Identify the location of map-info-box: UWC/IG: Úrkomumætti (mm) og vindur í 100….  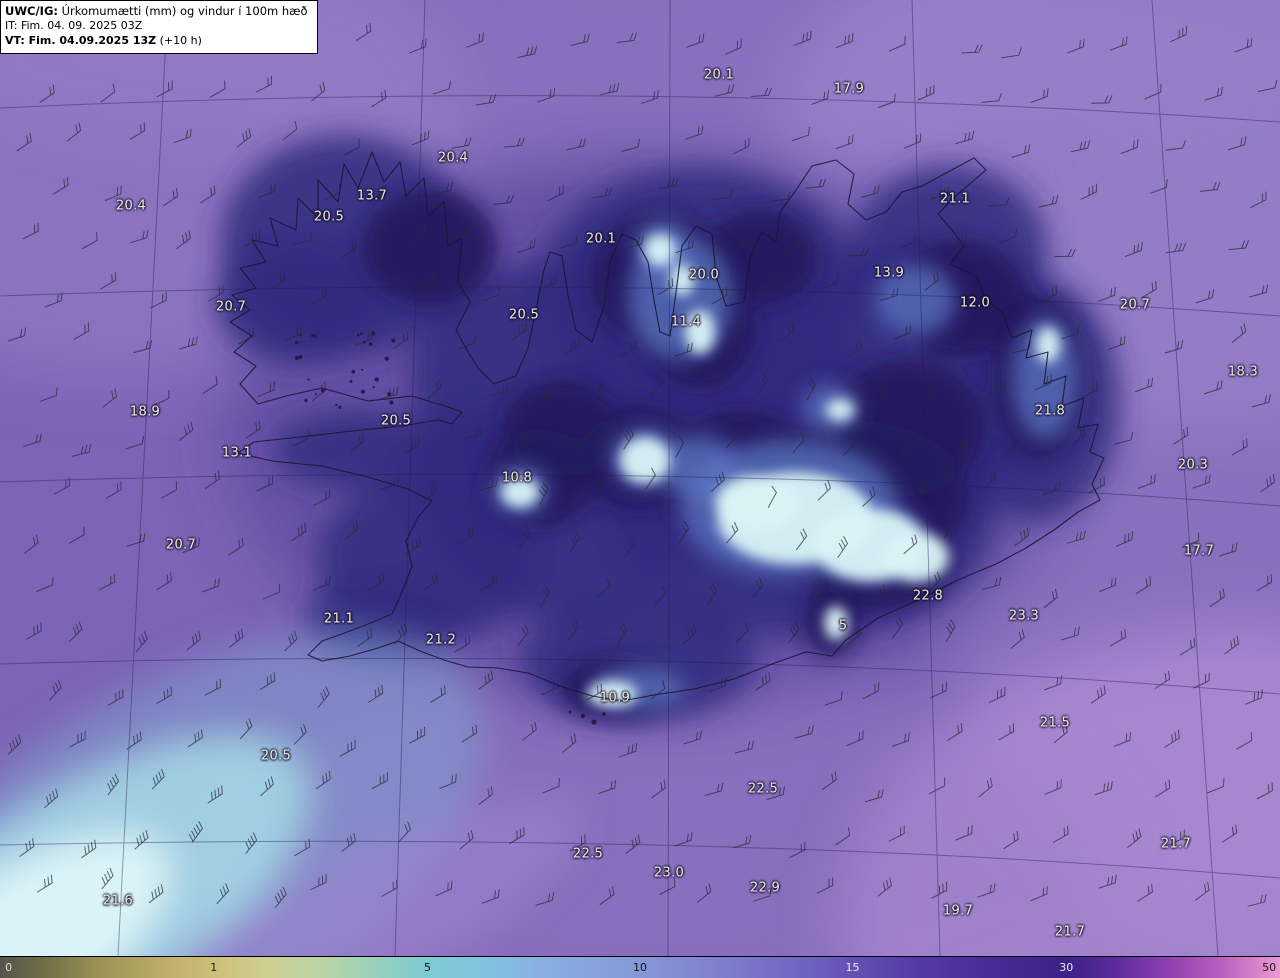
(159, 27).